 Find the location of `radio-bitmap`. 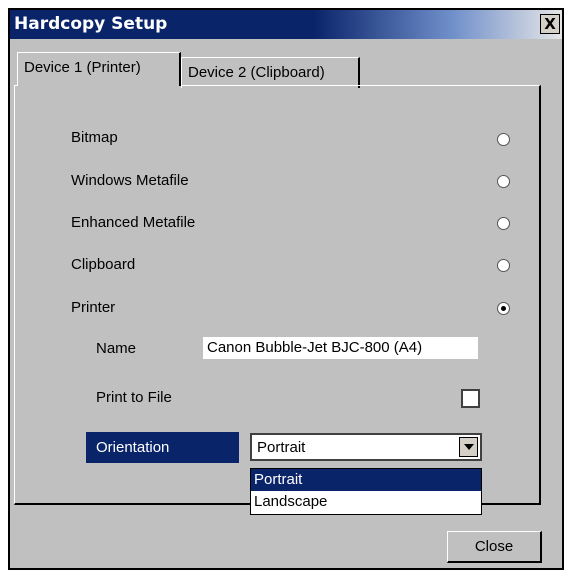

radio-bitmap is located at coordinates (503, 139).